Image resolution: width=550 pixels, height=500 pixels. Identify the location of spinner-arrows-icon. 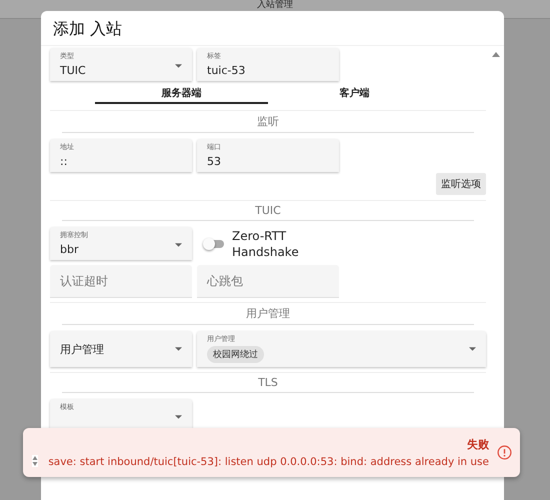
(35, 460).